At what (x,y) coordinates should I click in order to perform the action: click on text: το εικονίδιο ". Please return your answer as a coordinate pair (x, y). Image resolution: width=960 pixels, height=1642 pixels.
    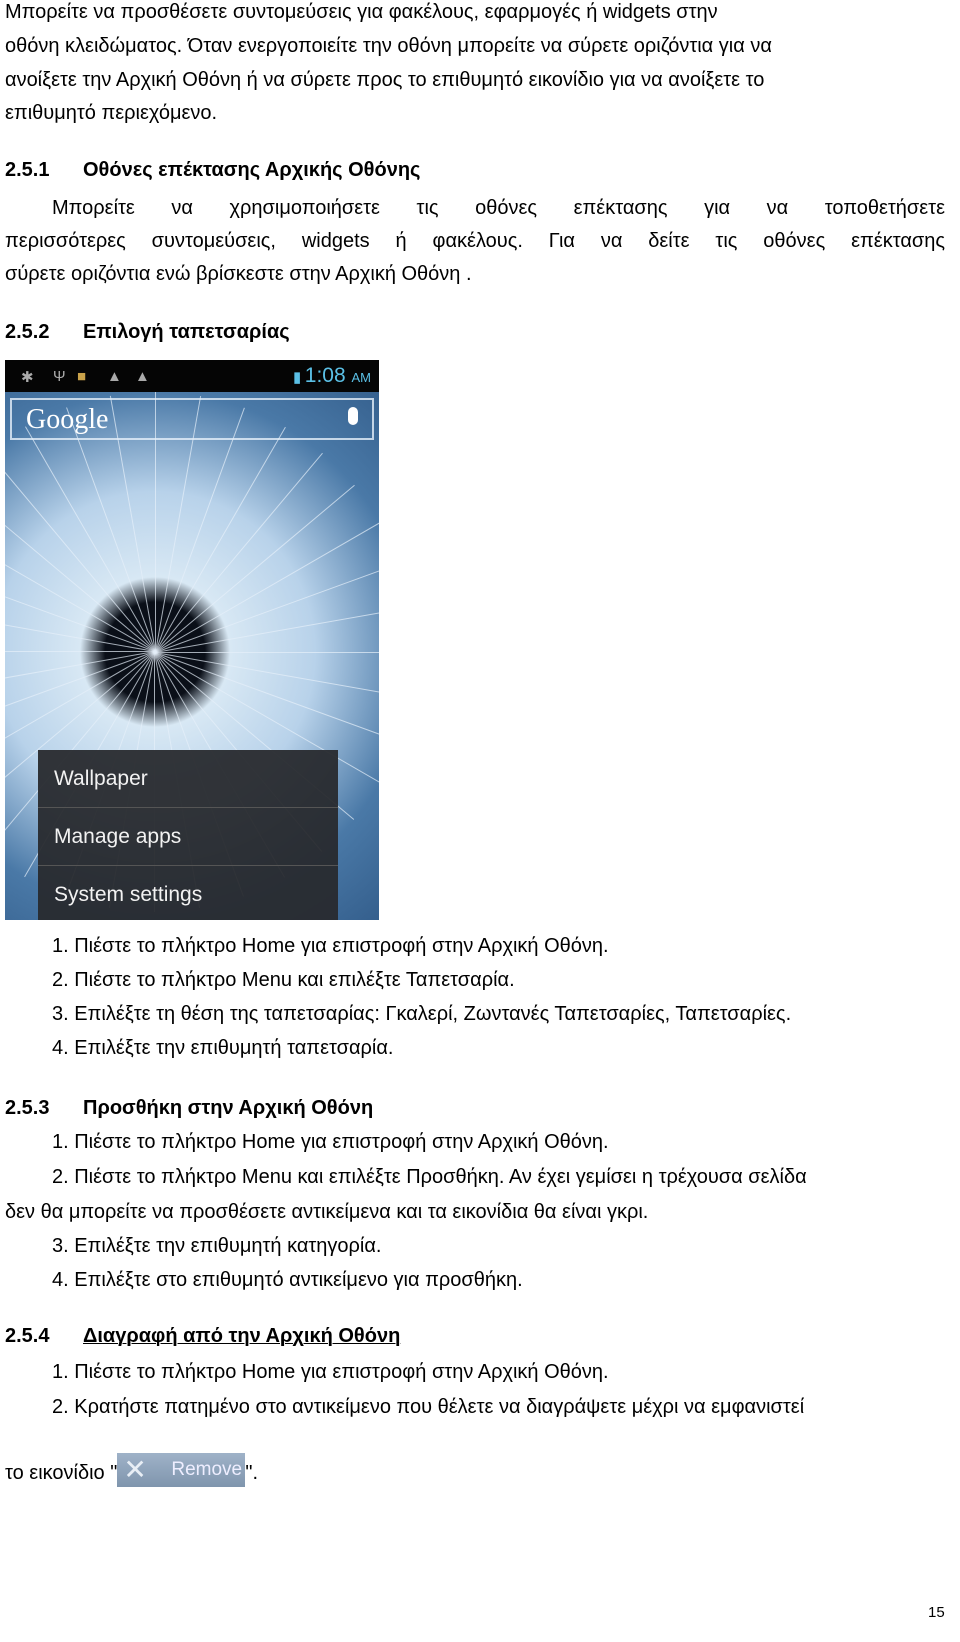
    Looking at the image, I should click on (61, 1473).